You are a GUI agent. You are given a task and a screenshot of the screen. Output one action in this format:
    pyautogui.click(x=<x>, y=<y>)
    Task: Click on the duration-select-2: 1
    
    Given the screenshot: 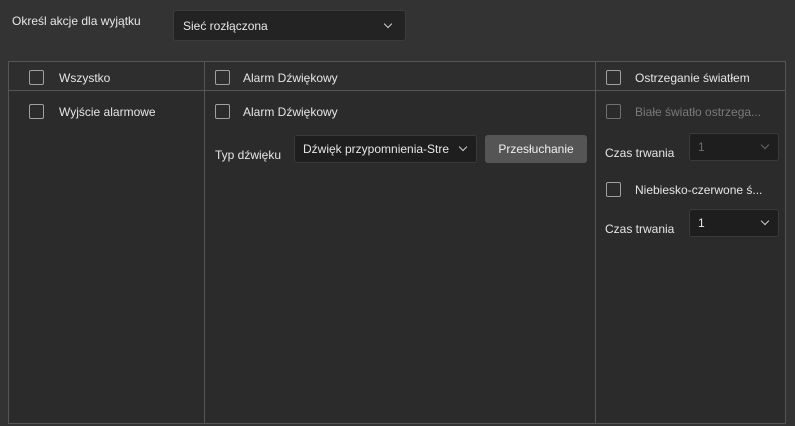 What is the action you would take?
    pyautogui.click(x=734, y=223)
    